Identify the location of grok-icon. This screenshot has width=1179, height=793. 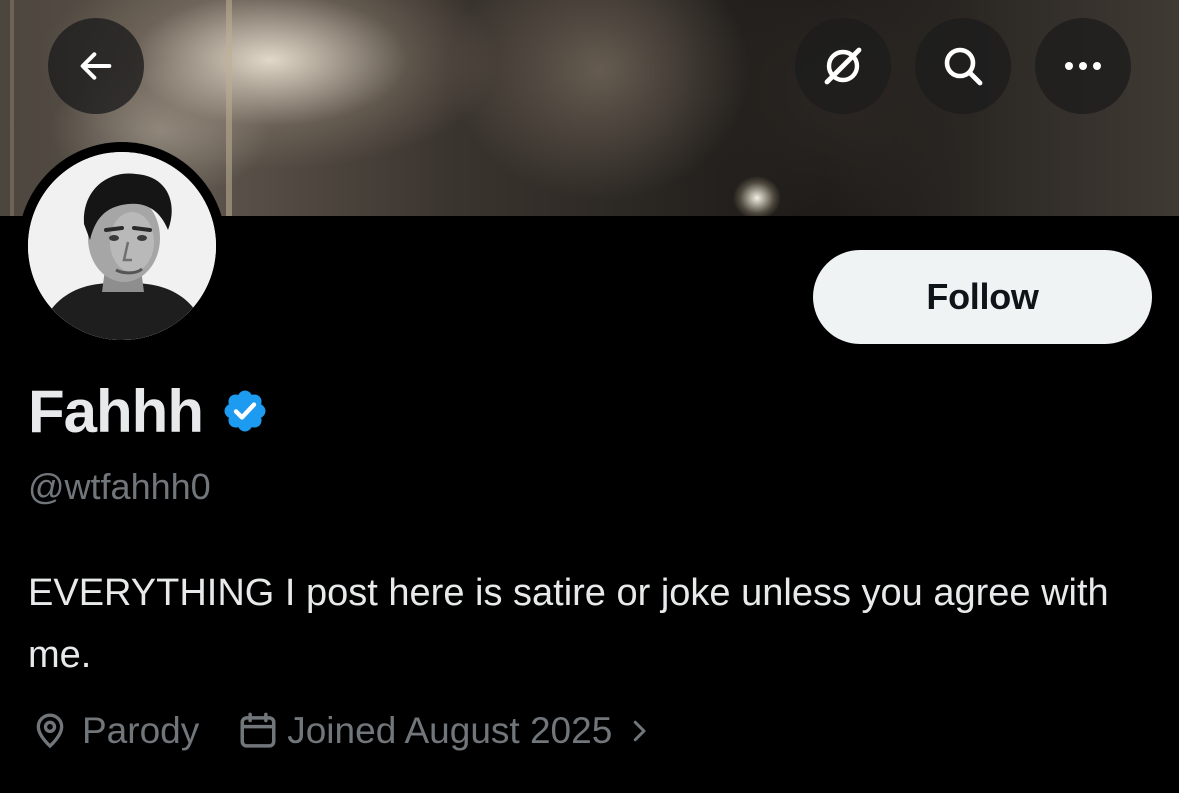
(843, 66).